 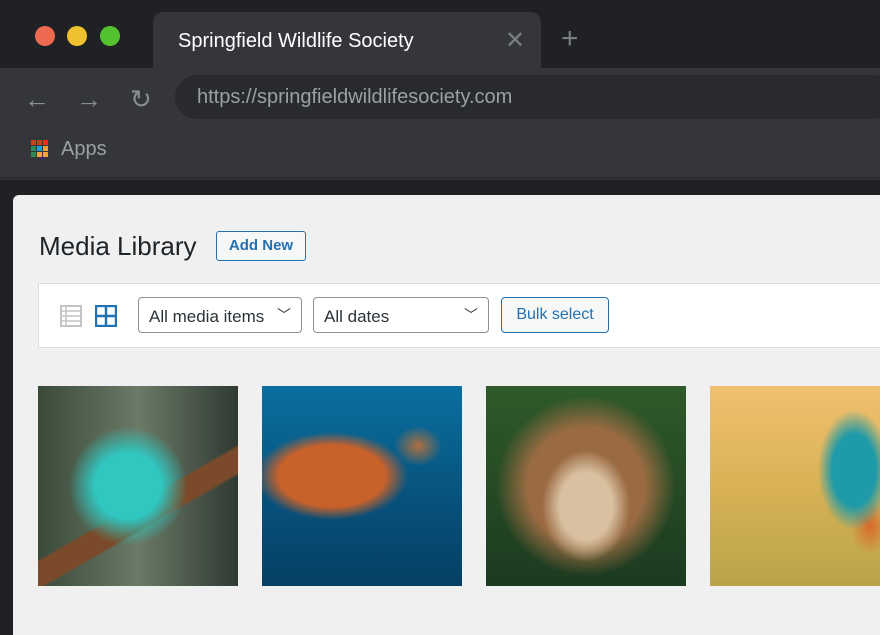 What do you see at coordinates (118, 246) in the screenshot?
I see `page-title: Media Library` at bounding box center [118, 246].